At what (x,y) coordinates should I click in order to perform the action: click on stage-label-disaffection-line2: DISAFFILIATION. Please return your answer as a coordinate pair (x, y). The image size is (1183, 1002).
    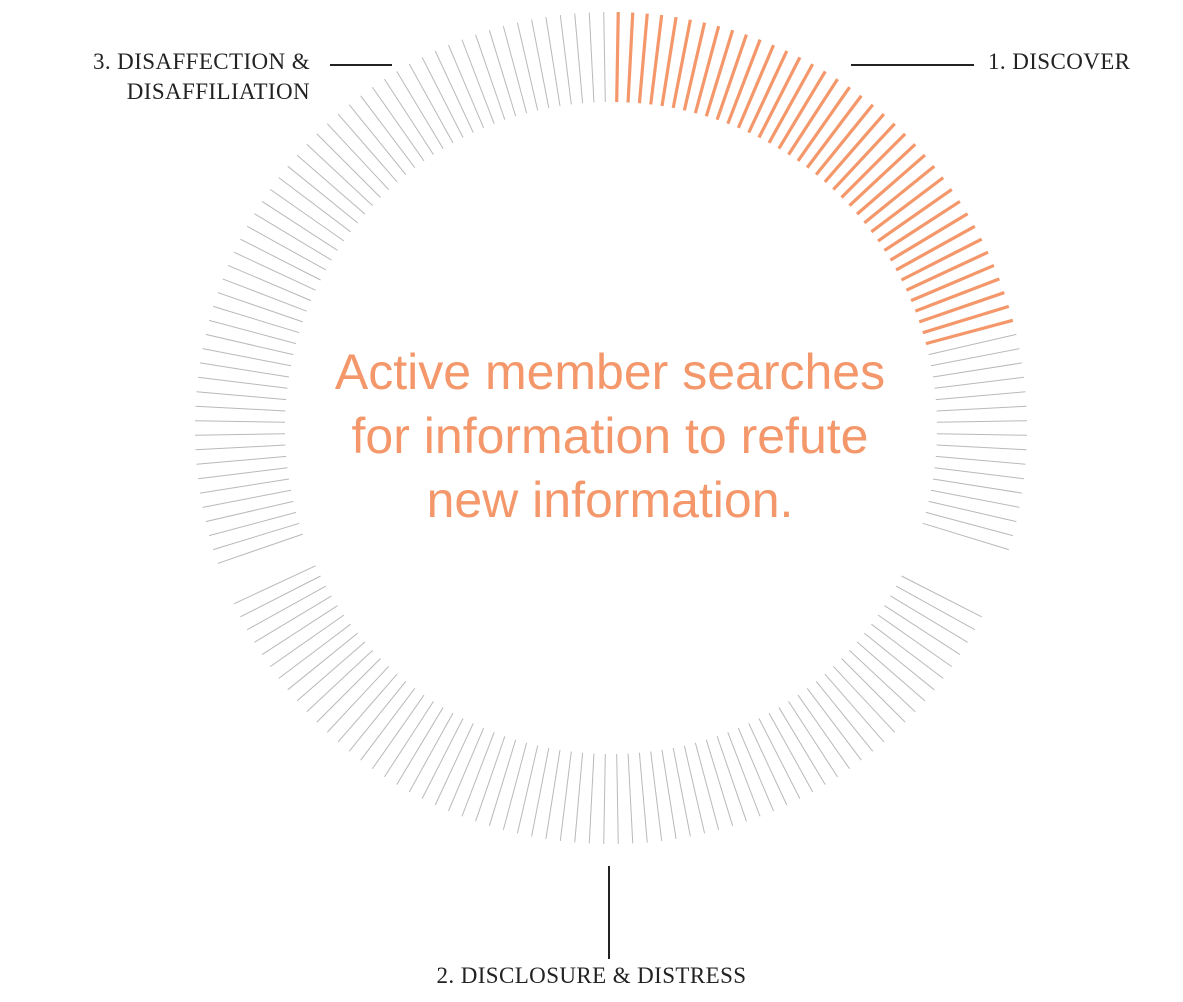
    Looking at the image, I should click on (218, 91).